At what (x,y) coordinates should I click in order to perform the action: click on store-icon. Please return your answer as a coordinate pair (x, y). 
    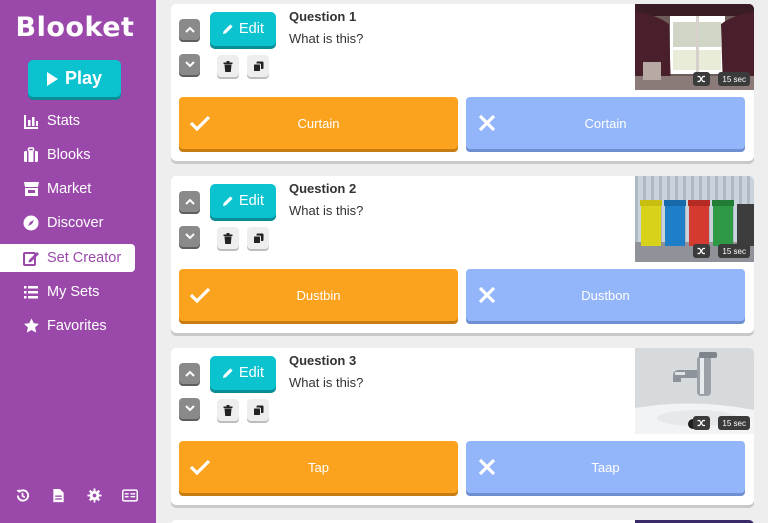
    Looking at the image, I should click on (31, 189).